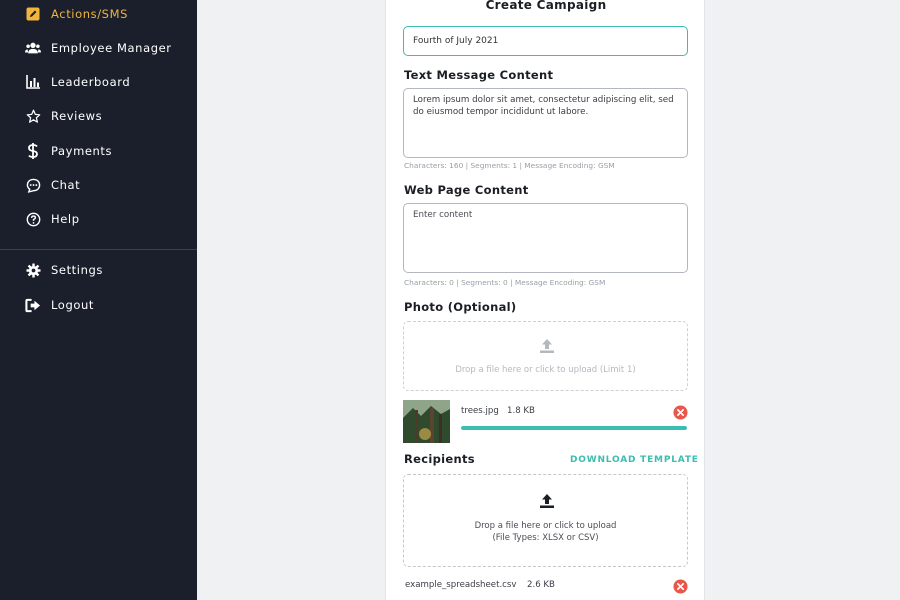  What do you see at coordinates (479, 75) in the screenshot?
I see `text-message-label: Text Message Content` at bounding box center [479, 75].